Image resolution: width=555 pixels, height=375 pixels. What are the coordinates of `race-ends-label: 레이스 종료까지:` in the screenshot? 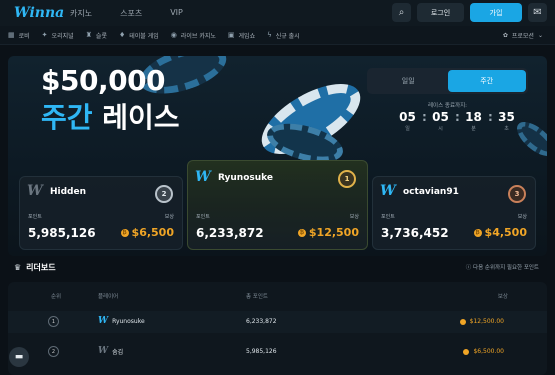 It's located at (447, 106).